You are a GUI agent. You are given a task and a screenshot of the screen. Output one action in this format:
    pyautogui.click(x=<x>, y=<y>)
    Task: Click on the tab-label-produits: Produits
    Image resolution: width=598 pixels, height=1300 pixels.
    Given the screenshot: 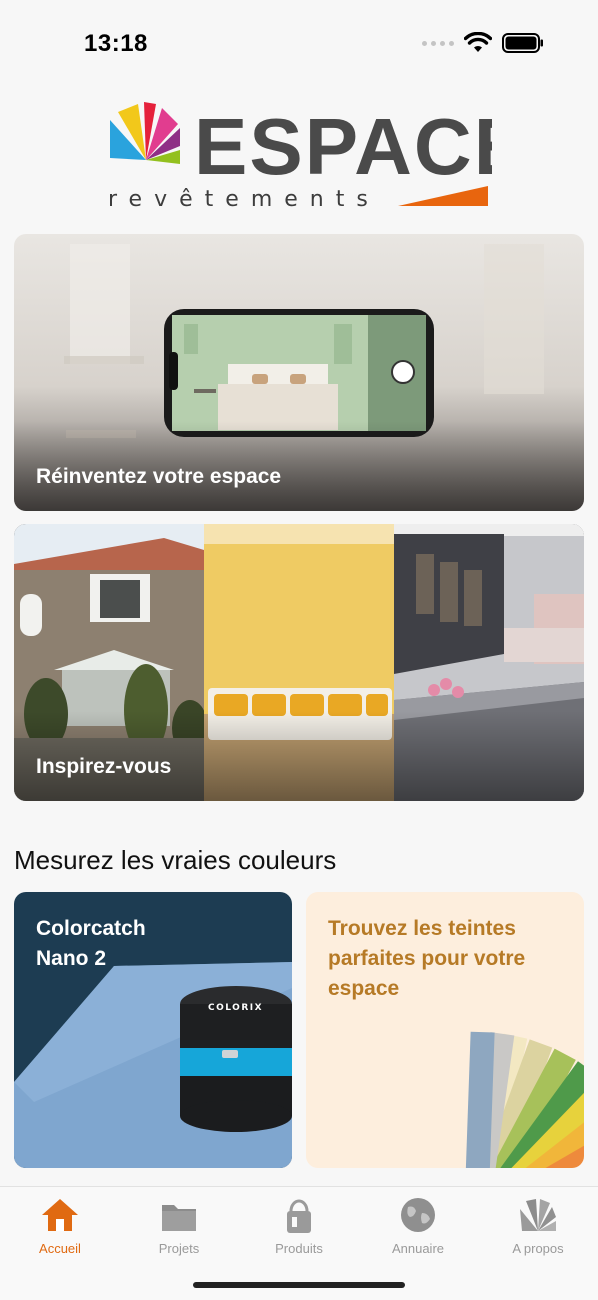 What is the action you would take?
    pyautogui.click(x=299, y=1248)
    